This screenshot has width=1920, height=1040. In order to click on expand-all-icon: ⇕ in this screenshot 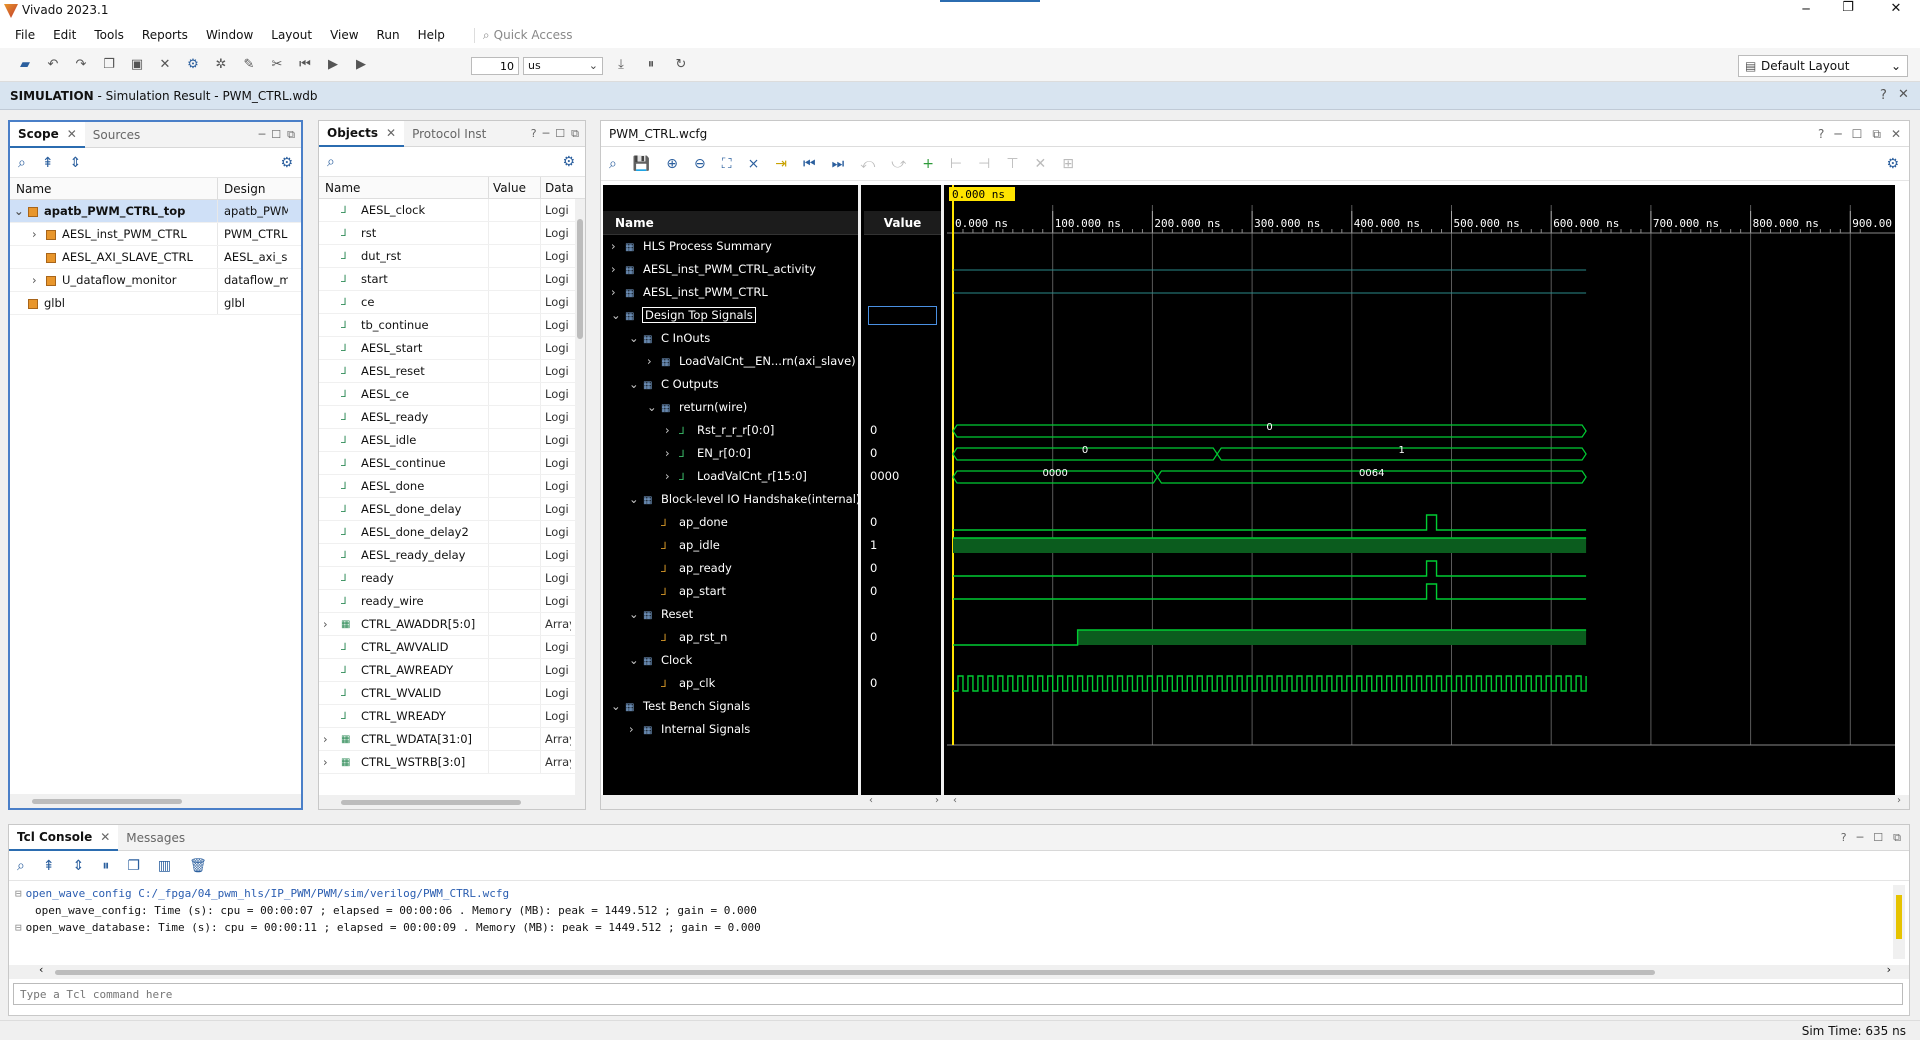, I will do `click(79, 866)`.